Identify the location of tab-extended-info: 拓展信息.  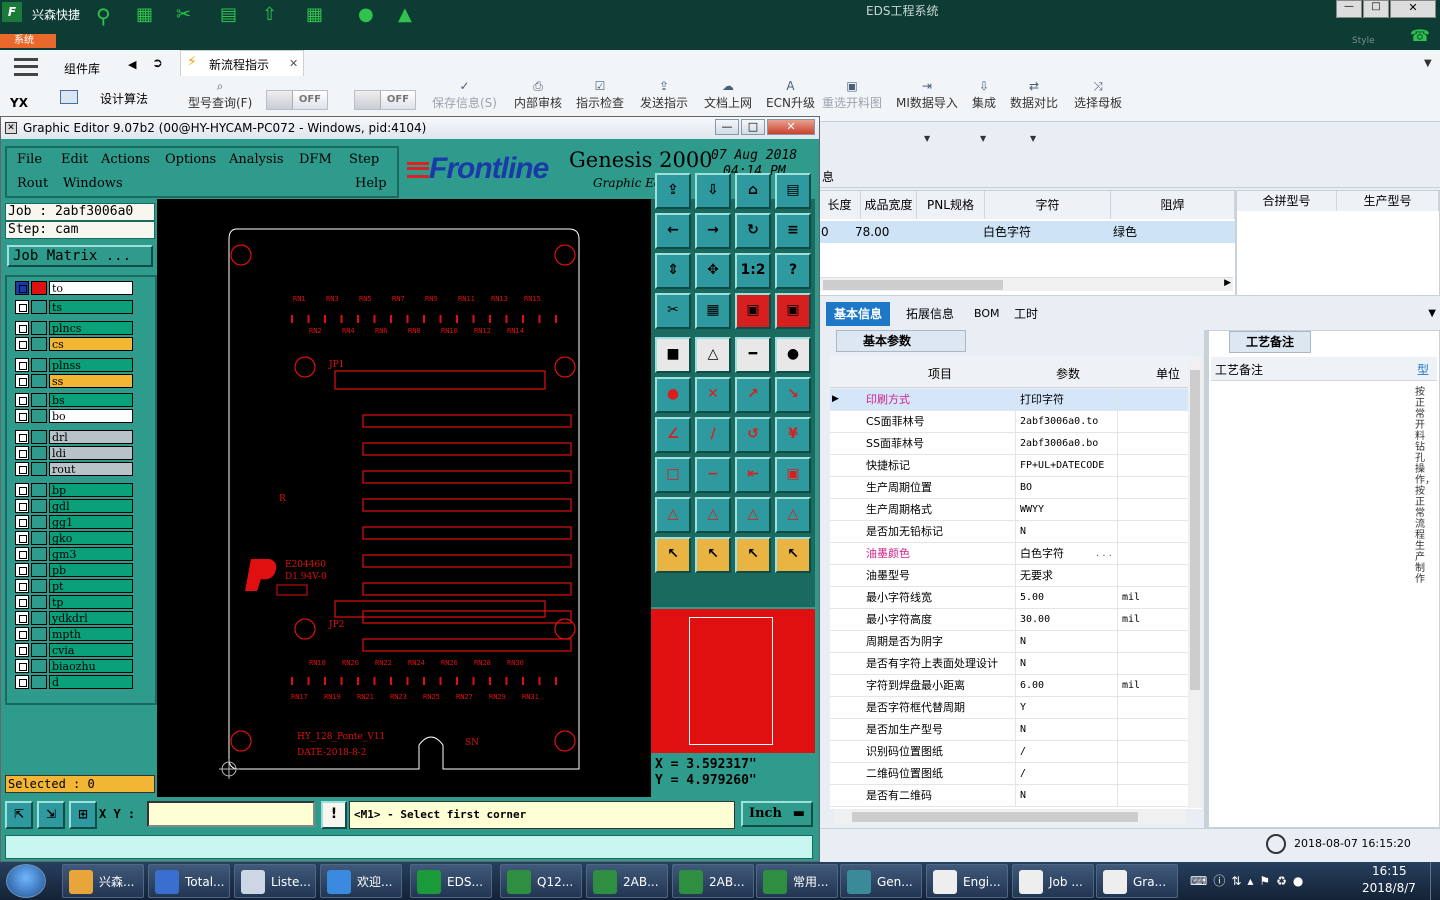
(930, 314).